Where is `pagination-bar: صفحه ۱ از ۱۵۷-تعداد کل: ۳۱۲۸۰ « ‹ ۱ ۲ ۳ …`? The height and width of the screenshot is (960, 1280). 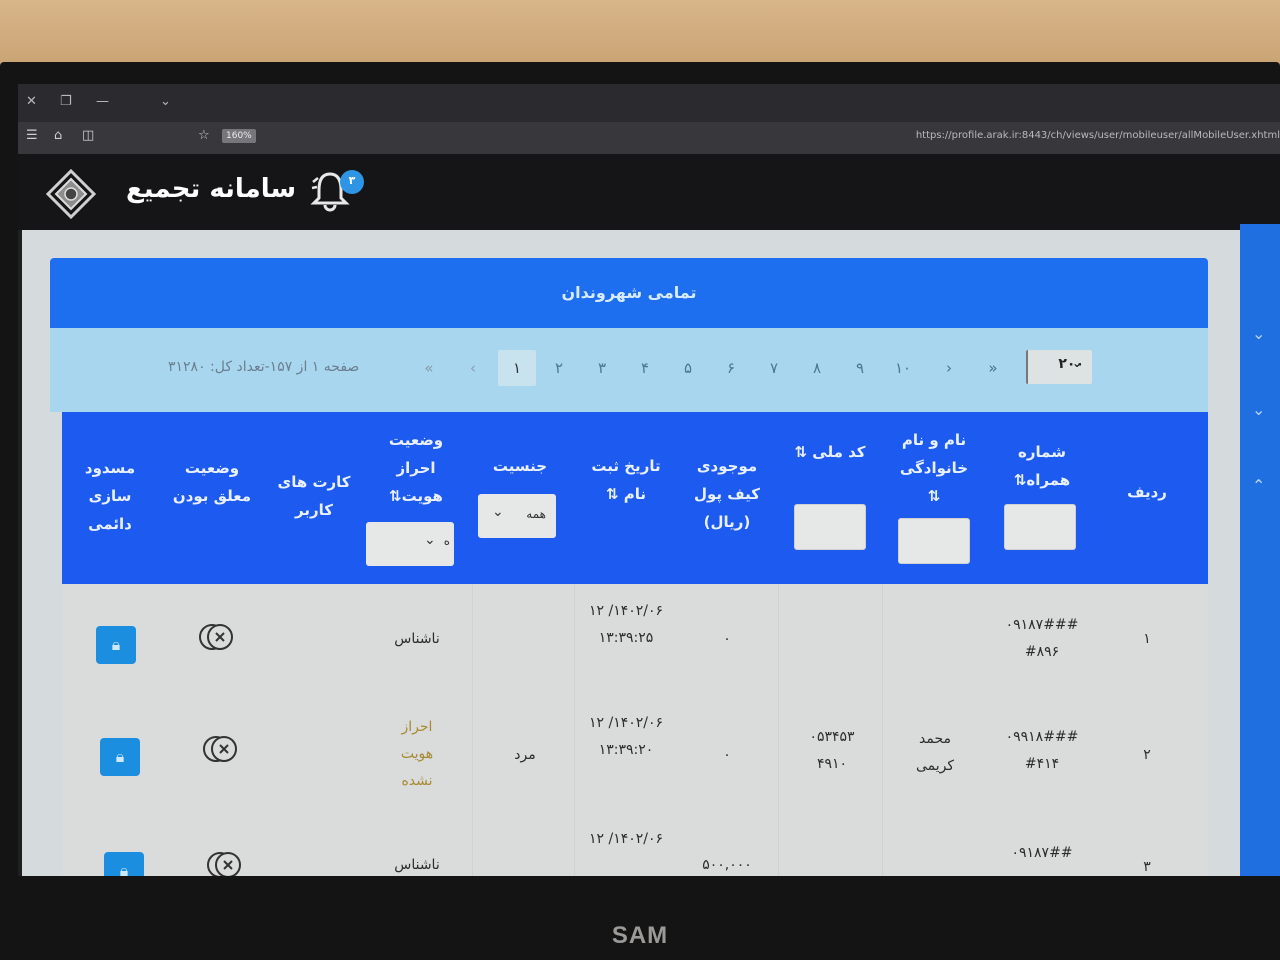
pagination-bar: صفحه ۱ از ۱۵۷-تعداد کل: ۳۱۲۸۰ « ‹ ۱ ۲ ۳ … is located at coordinates (629, 370).